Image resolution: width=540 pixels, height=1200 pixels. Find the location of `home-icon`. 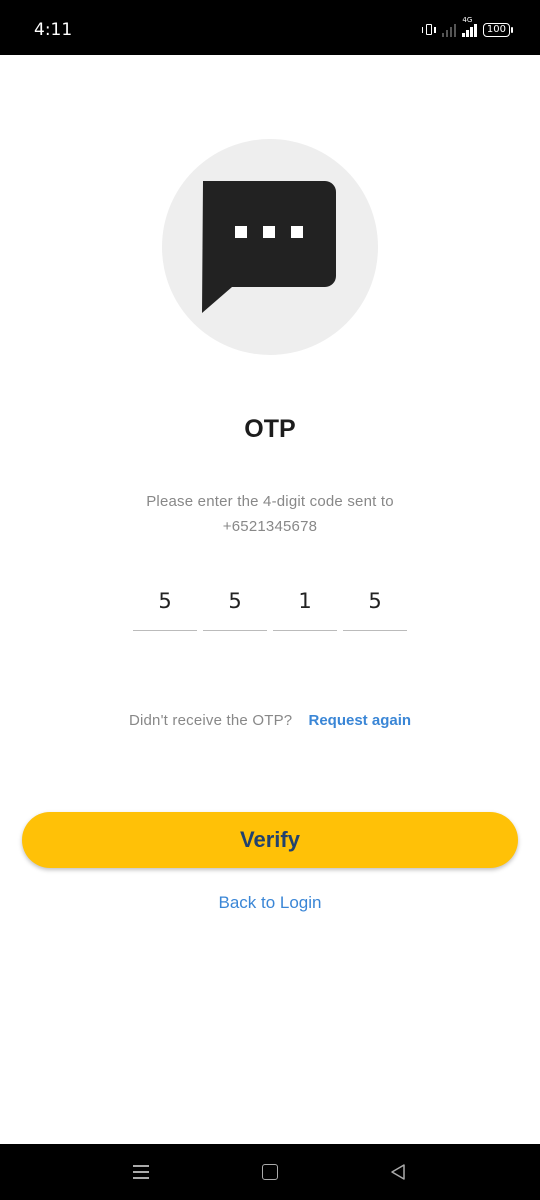

home-icon is located at coordinates (270, 1172).